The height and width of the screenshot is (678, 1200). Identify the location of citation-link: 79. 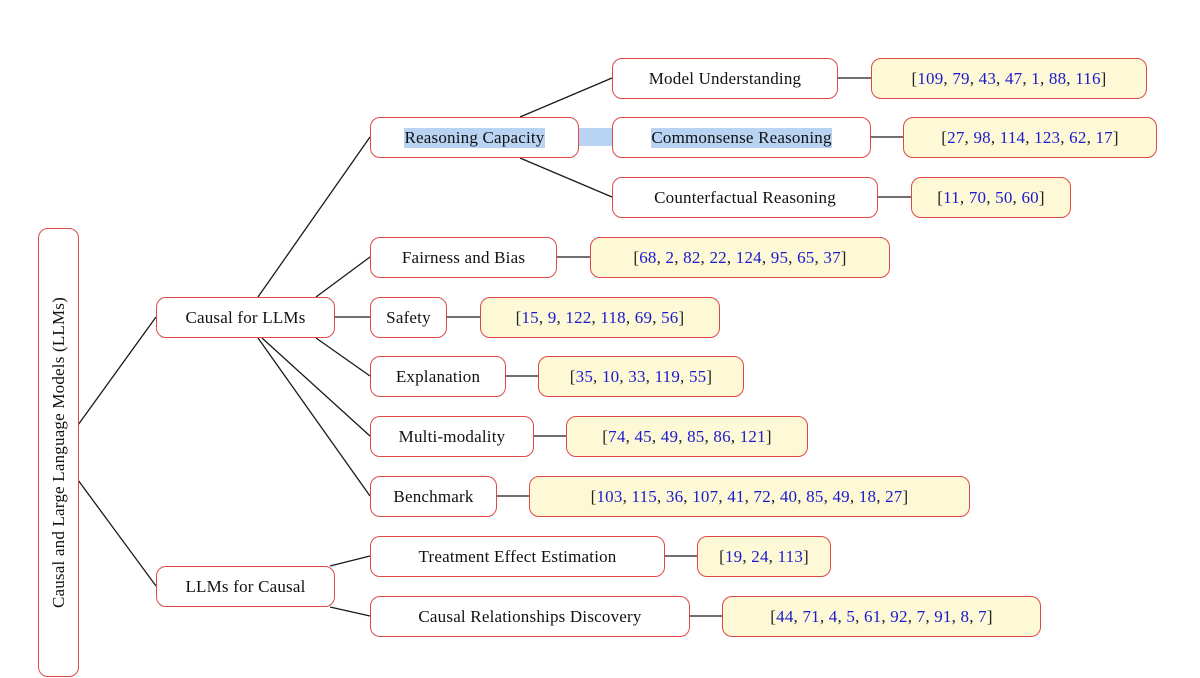
(960, 79).